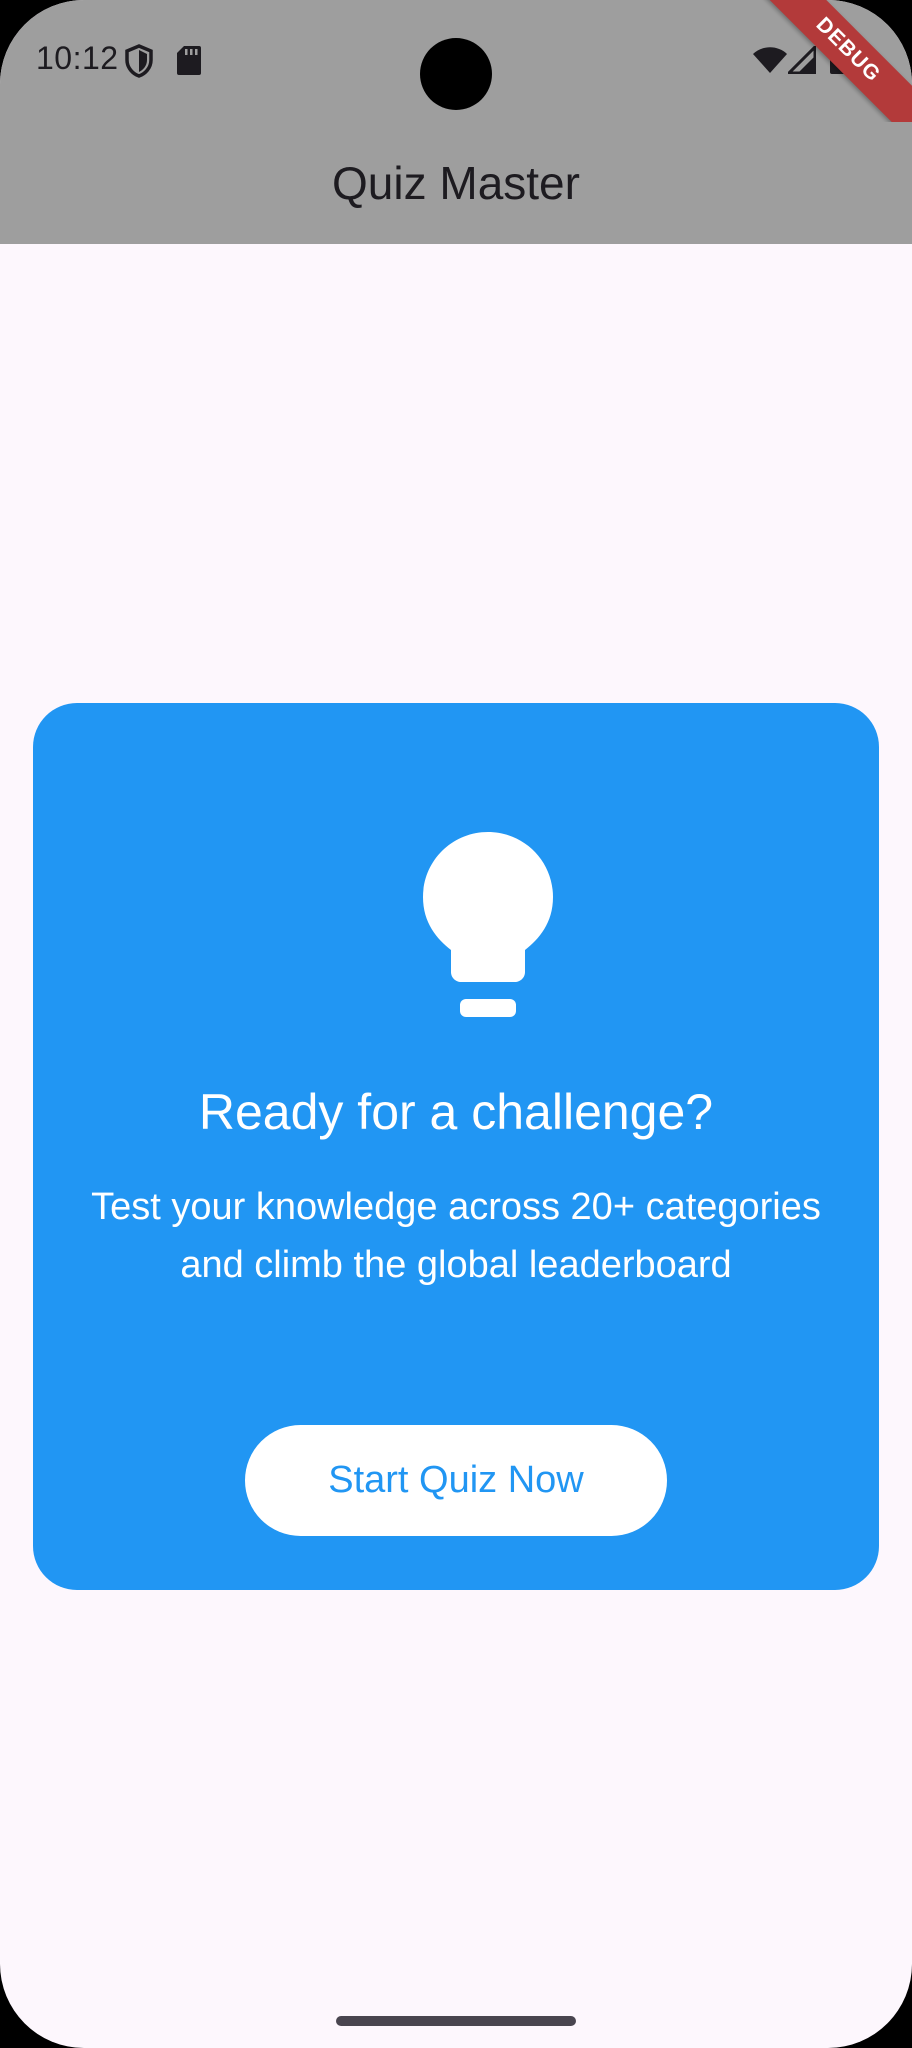 Image resolution: width=912 pixels, height=2048 pixels. Describe the element at coordinates (488, 924) in the screenshot. I see `lightbulb-icon` at that location.